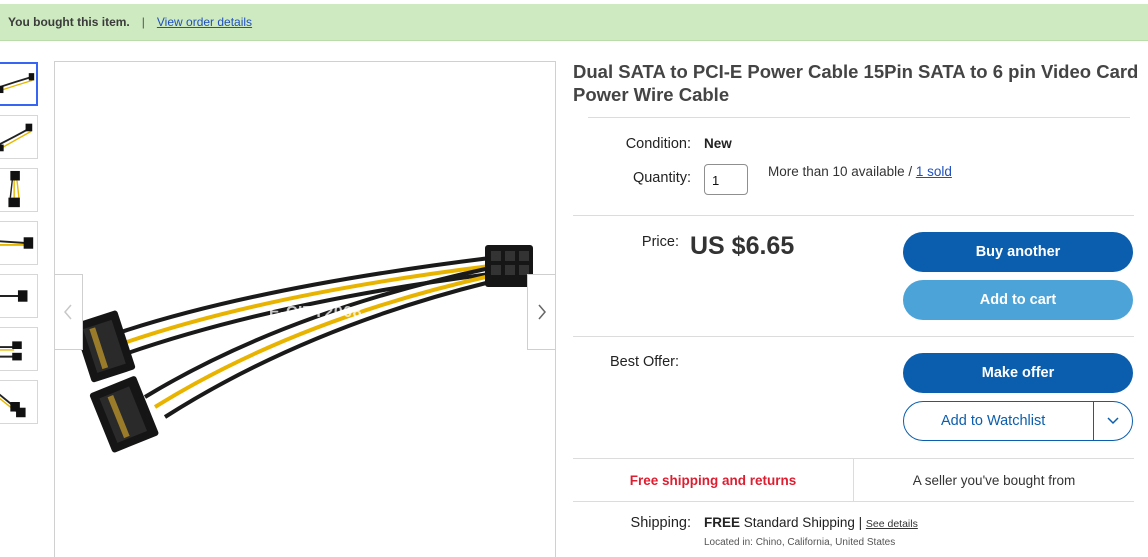 This screenshot has height=557, width=1148. Describe the element at coordinates (994, 480) in the screenshot. I see `seller-bought-from: A seller you've bought from` at that location.